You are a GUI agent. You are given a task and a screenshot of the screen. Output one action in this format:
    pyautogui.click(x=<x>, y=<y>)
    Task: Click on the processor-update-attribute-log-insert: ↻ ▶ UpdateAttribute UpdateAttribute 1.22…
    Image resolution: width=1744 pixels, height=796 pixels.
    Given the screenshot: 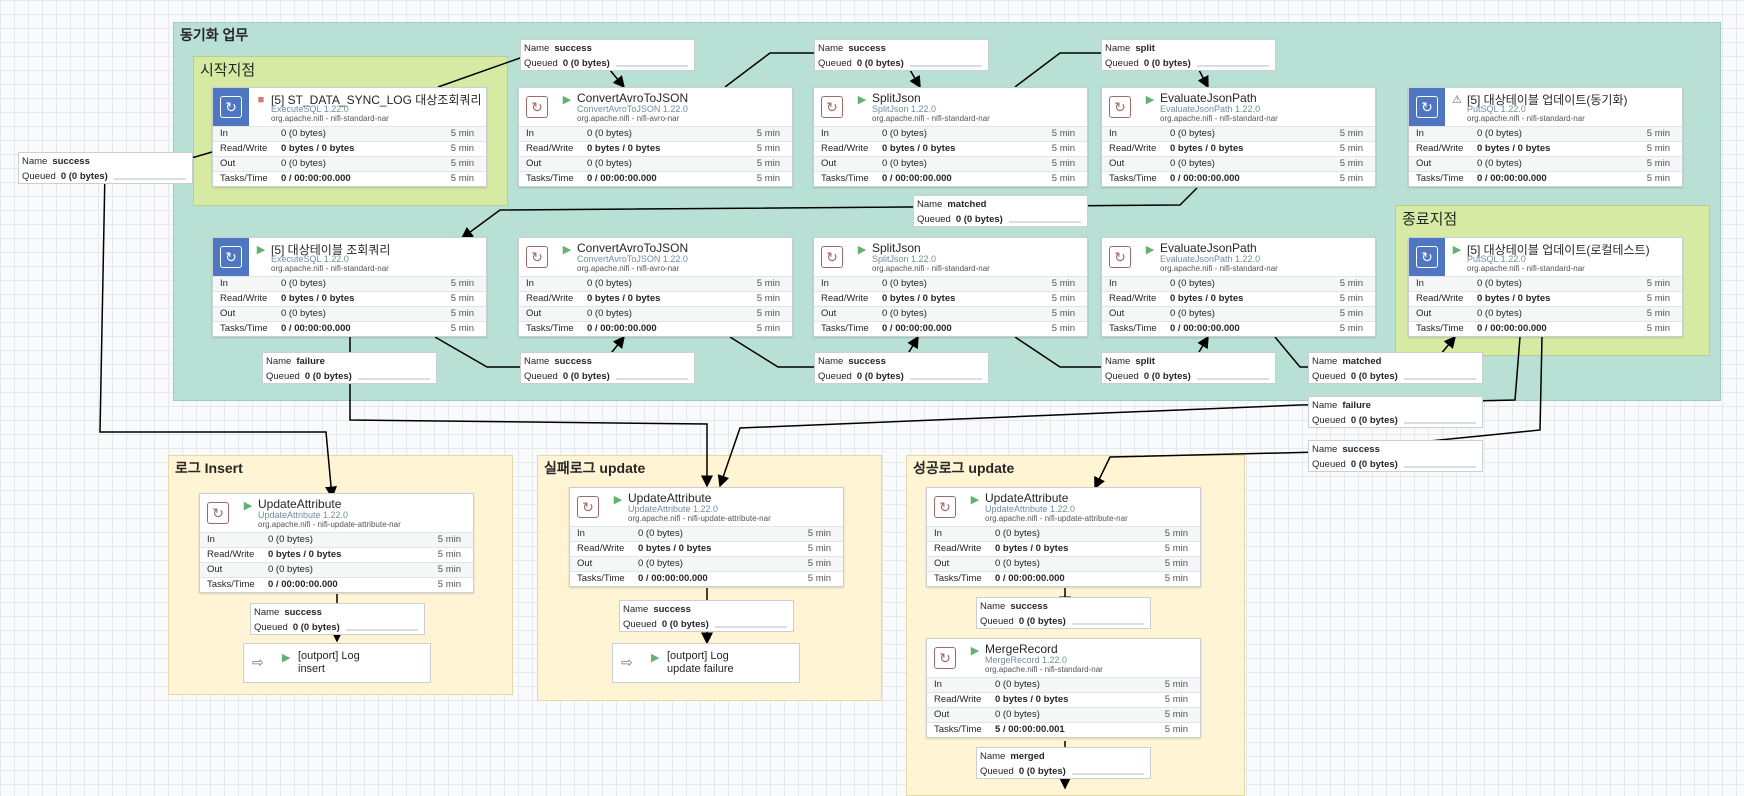 What is the action you would take?
    pyautogui.click(x=336, y=543)
    